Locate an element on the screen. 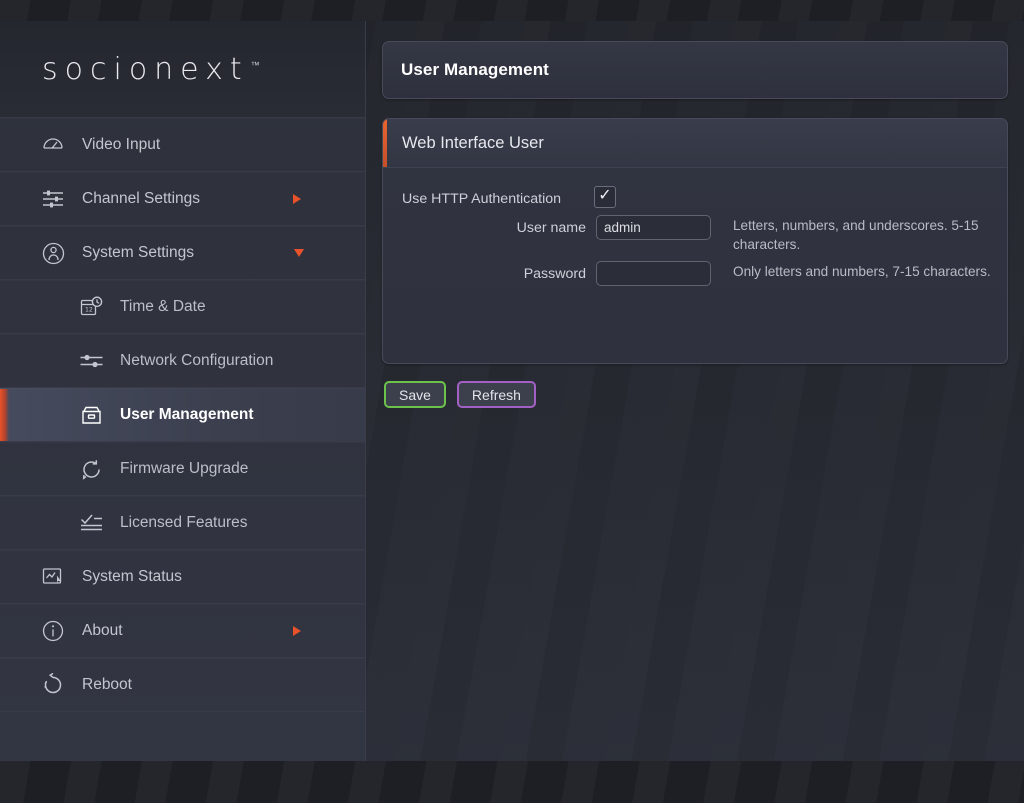  sidebar-item-system-settings: System Settings is located at coordinates (182, 253).